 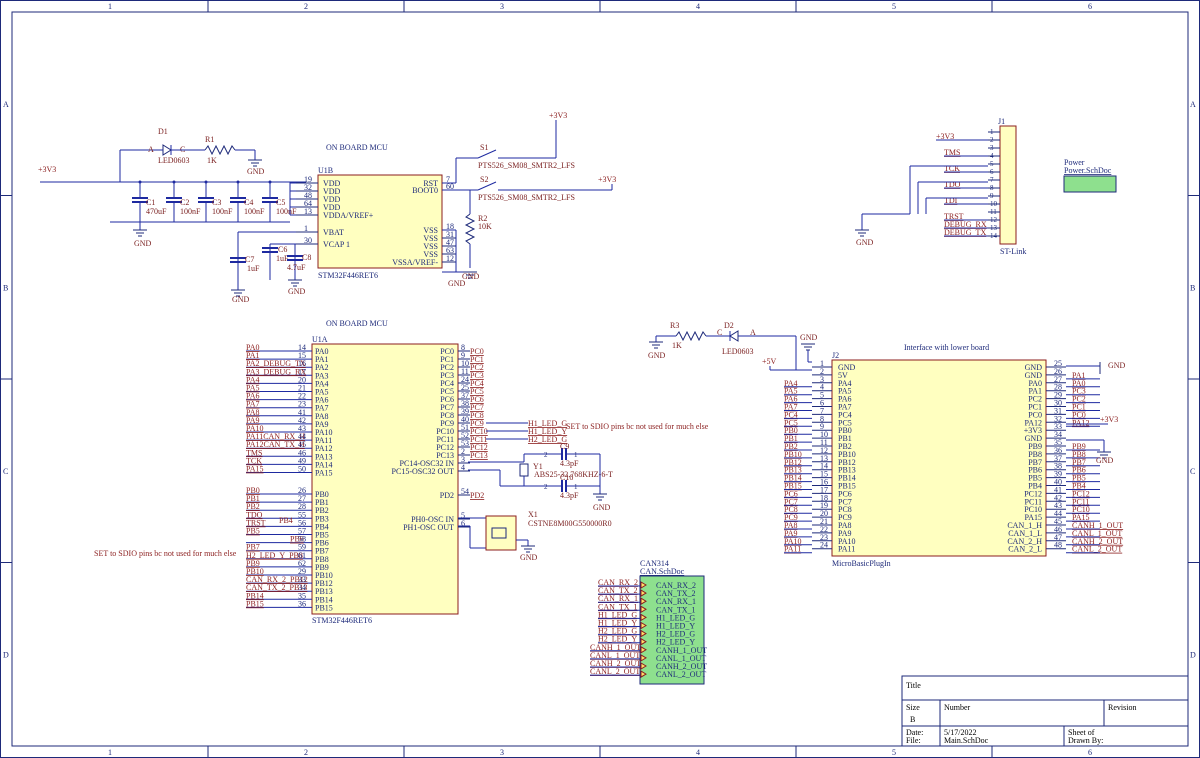 What do you see at coordinates (357, 147) in the screenshot?
I see `mcu-b-section-title: ON BOARD MCU` at bounding box center [357, 147].